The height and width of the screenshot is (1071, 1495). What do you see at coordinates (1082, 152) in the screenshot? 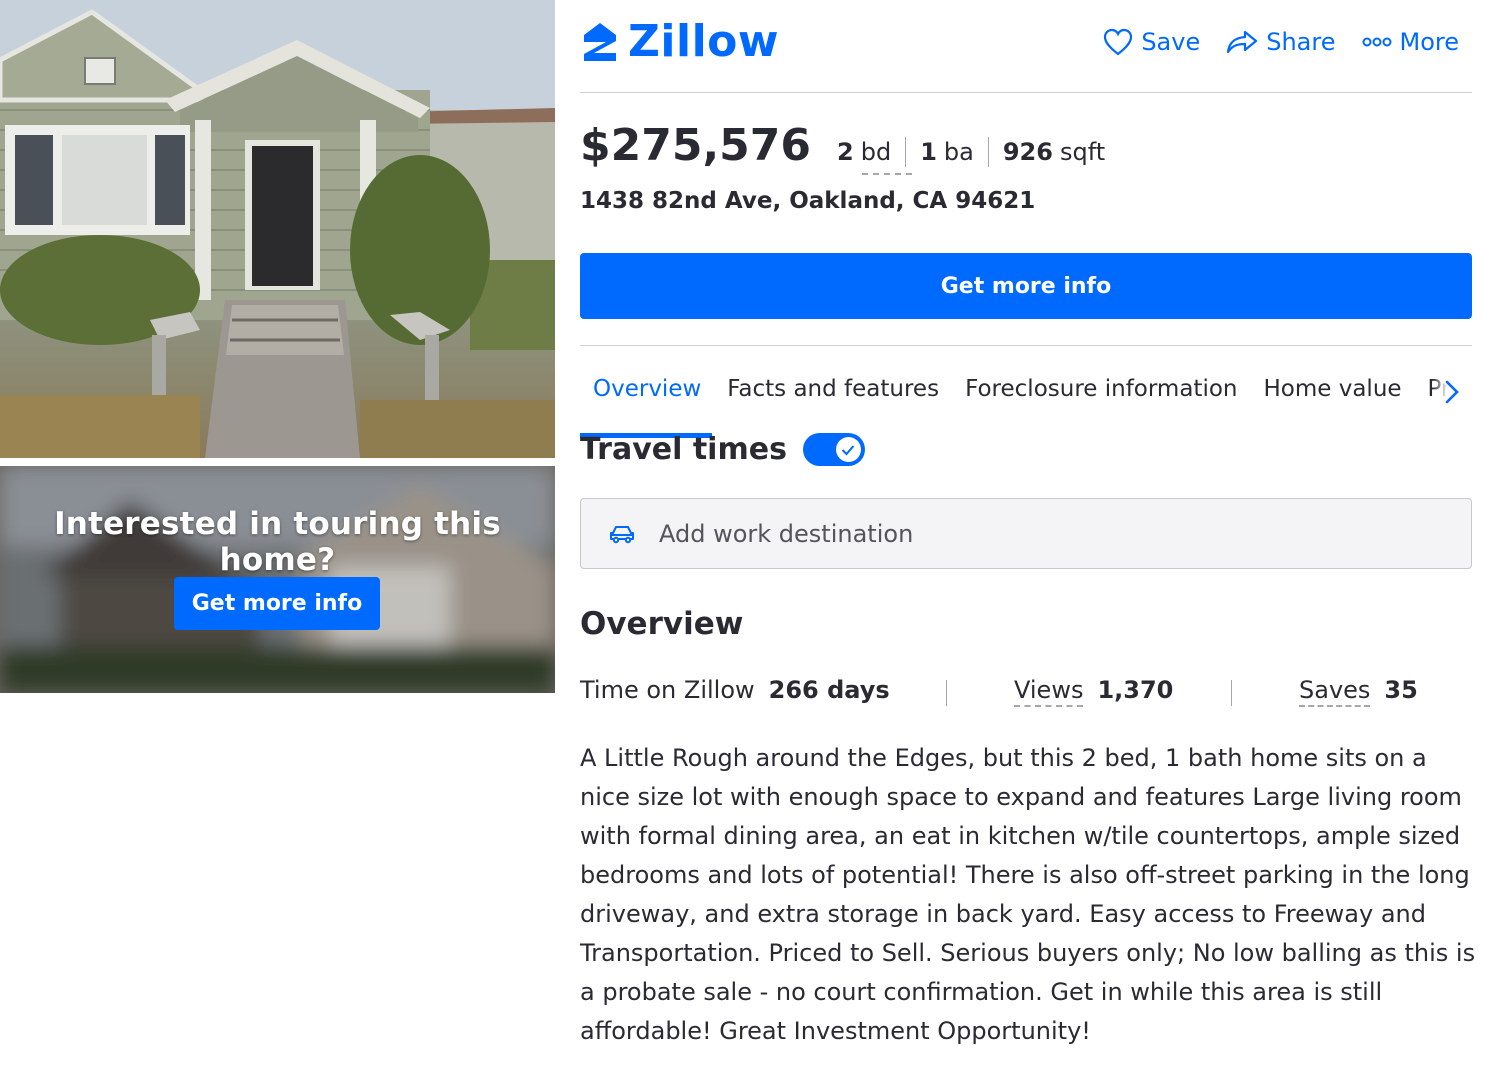
I see `sqft-unit: sqft` at bounding box center [1082, 152].